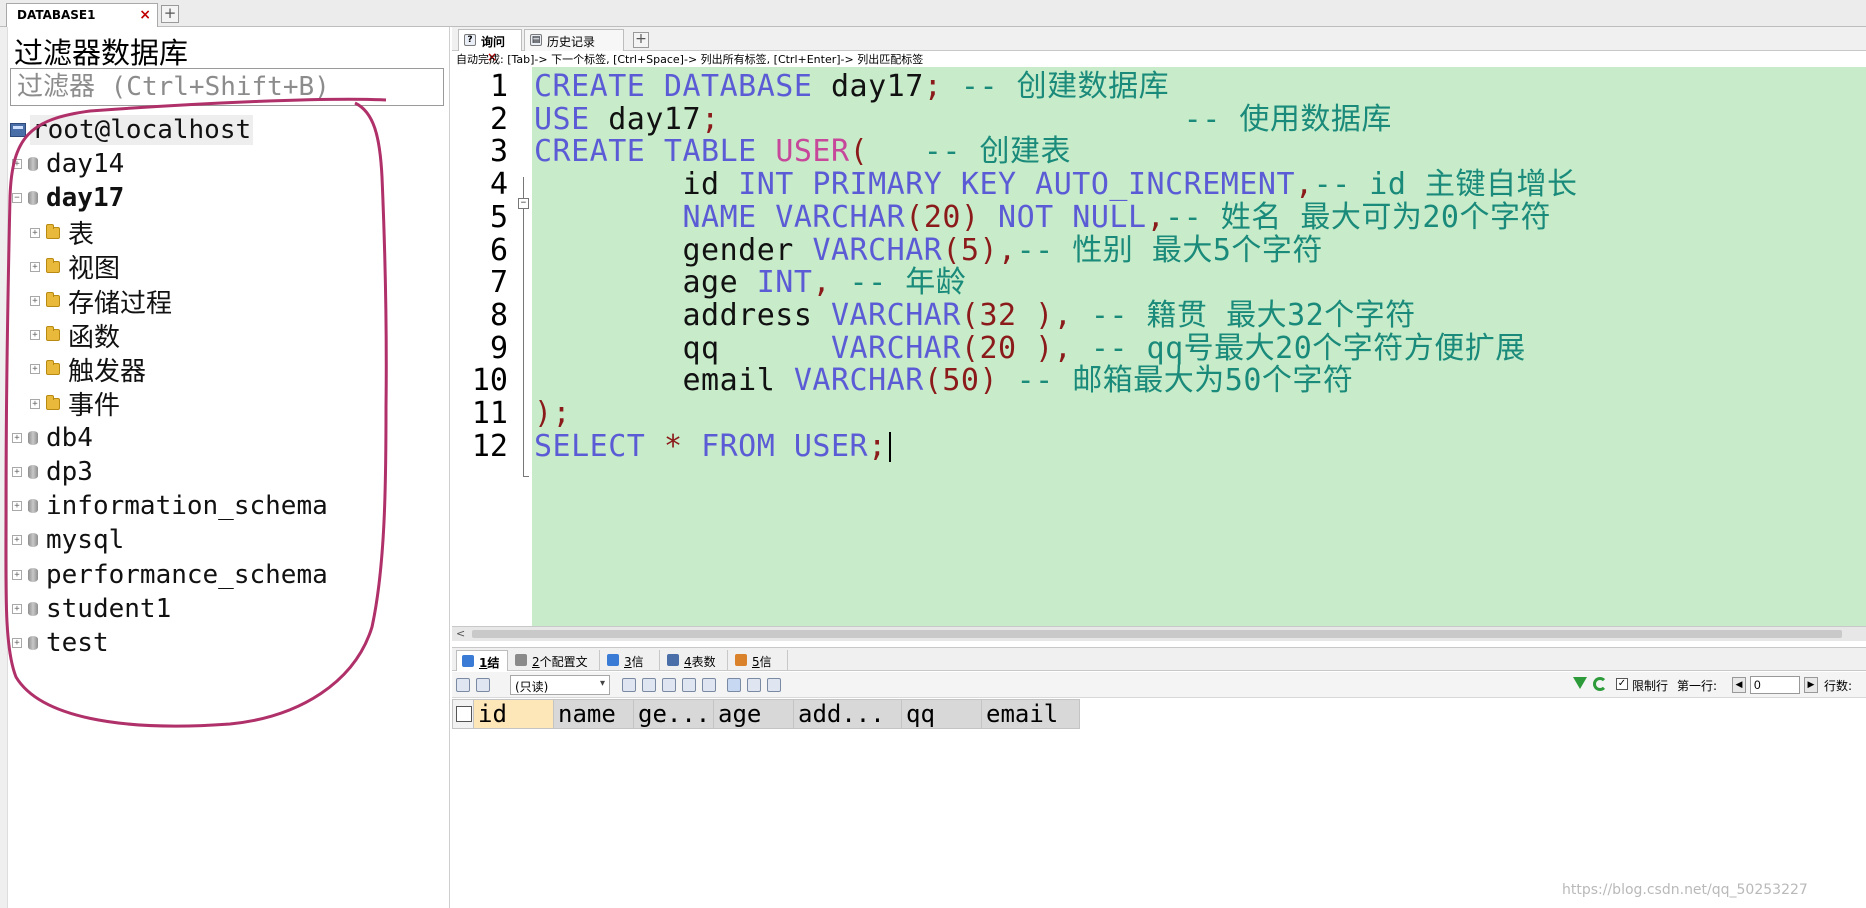 The height and width of the screenshot is (908, 1866). I want to click on tree-item: + day14, so click(68, 164).